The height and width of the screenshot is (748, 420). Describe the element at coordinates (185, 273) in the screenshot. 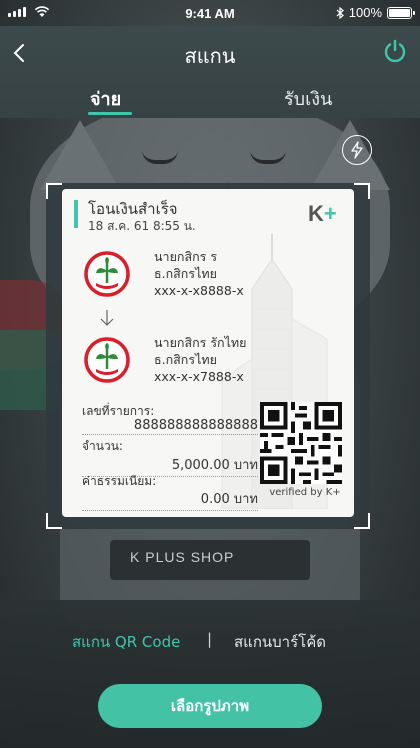

I see `sender-bank: ธ.กสิกรไทย` at that location.